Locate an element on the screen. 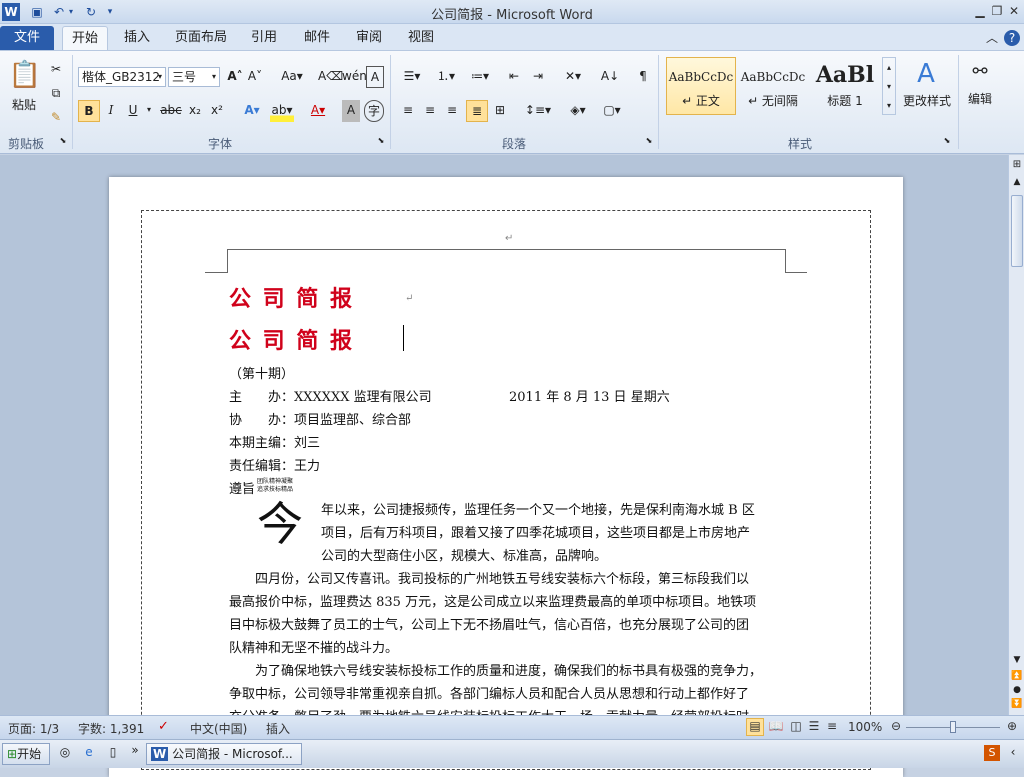 The width and height of the screenshot is (1024, 777). previous-page-icon: ⏫ is located at coordinates (1017, 678).